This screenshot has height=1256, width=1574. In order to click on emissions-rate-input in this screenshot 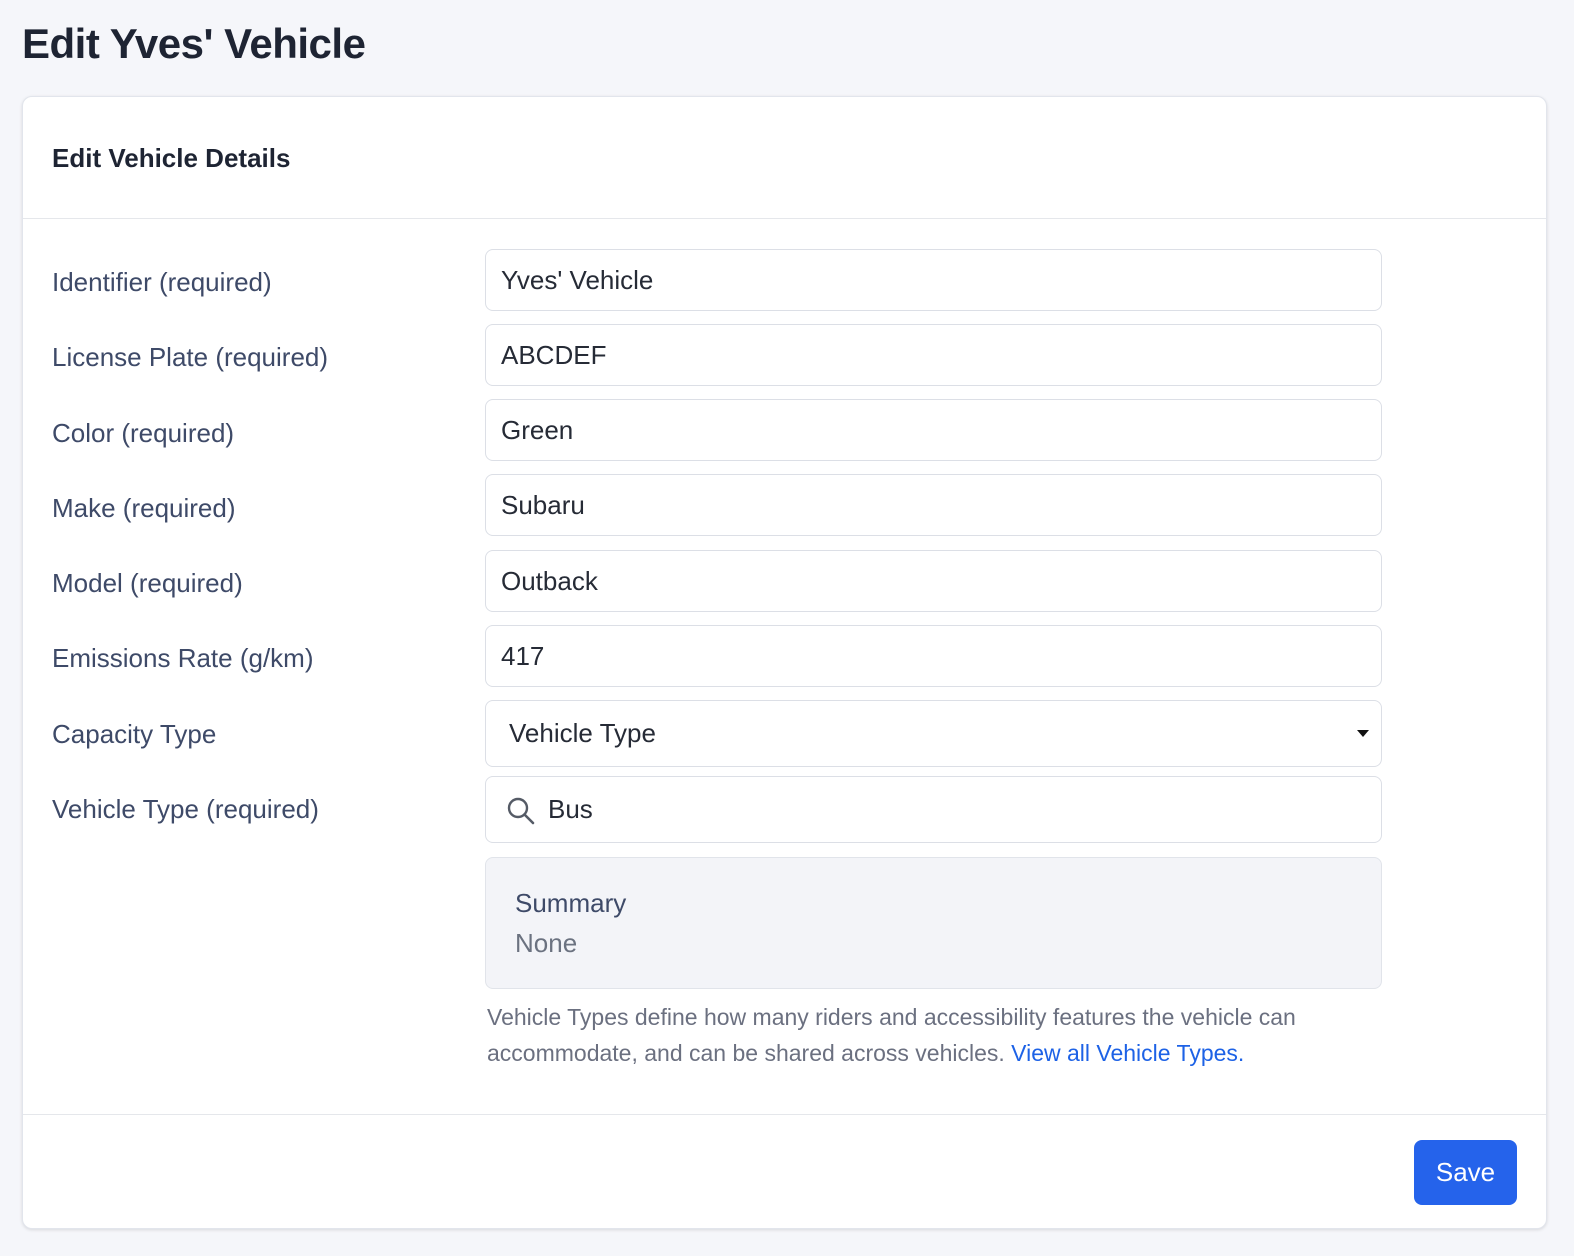, I will do `click(933, 656)`.